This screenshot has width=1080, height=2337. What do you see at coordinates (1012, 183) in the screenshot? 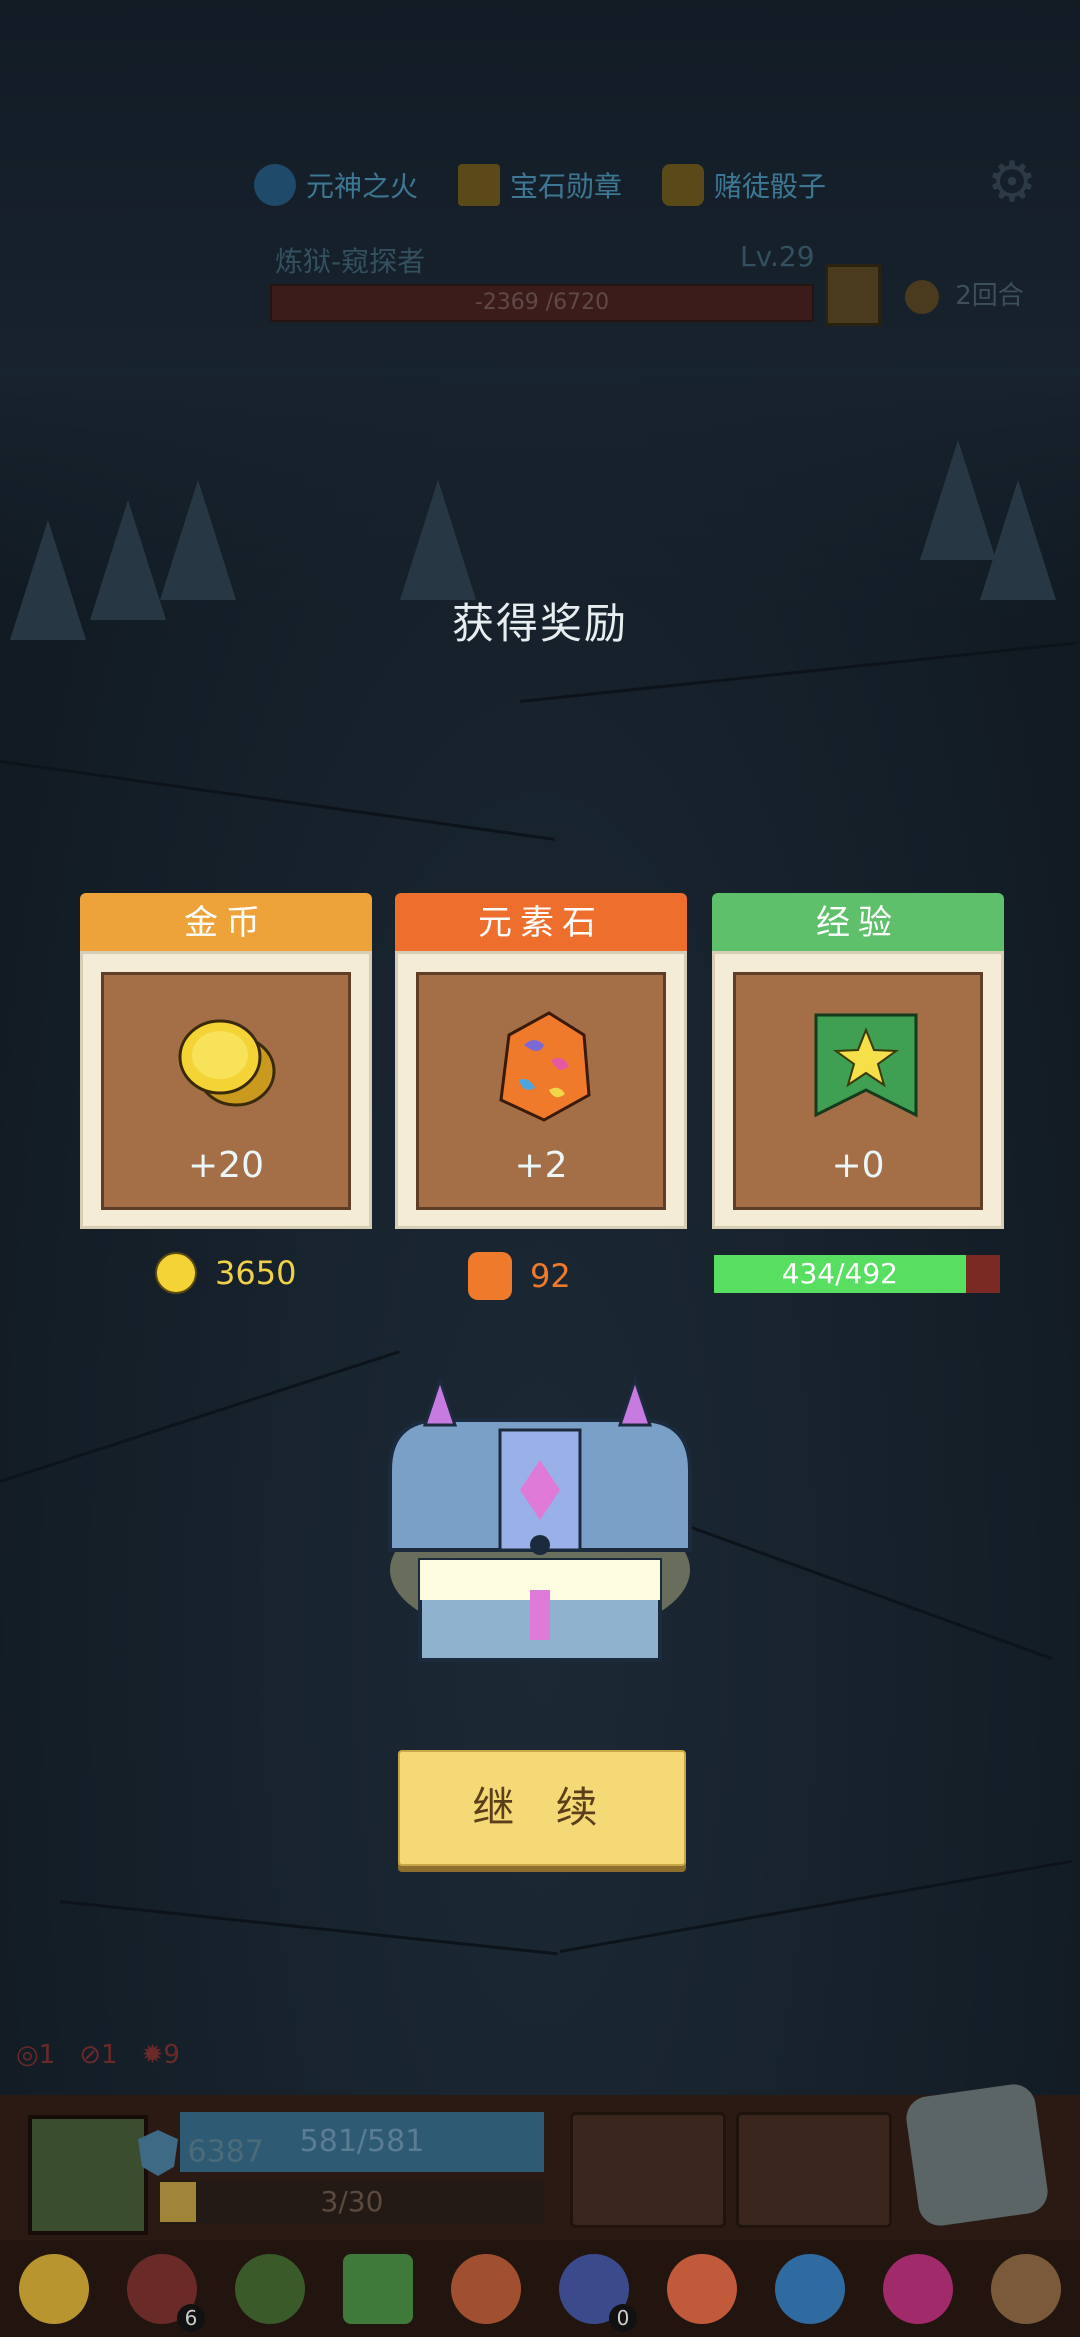
I see `gear-icon: ⚙` at bounding box center [1012, 183].